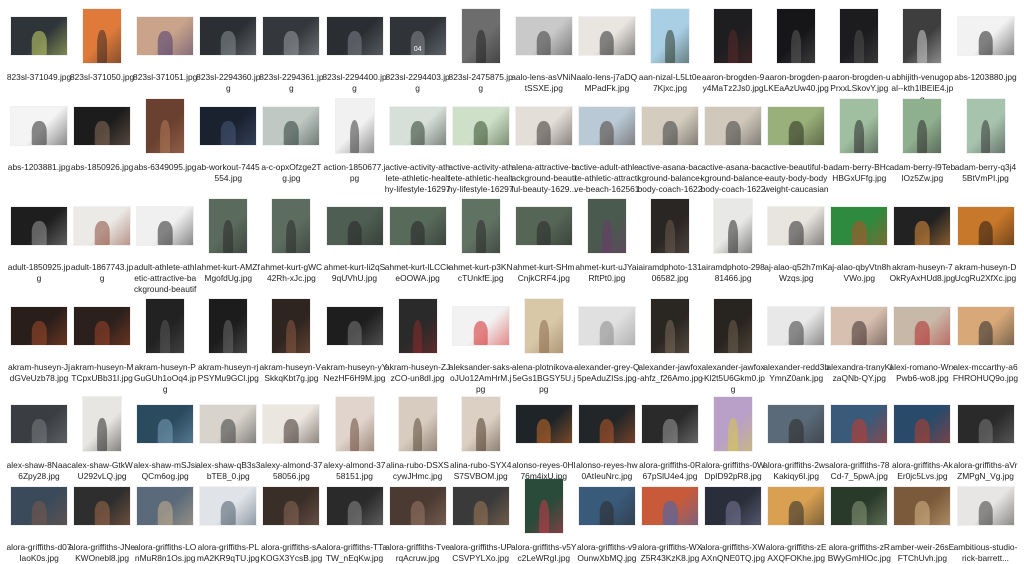  I want to click on file-item: action-1850677.jpg, so click(355, 139).